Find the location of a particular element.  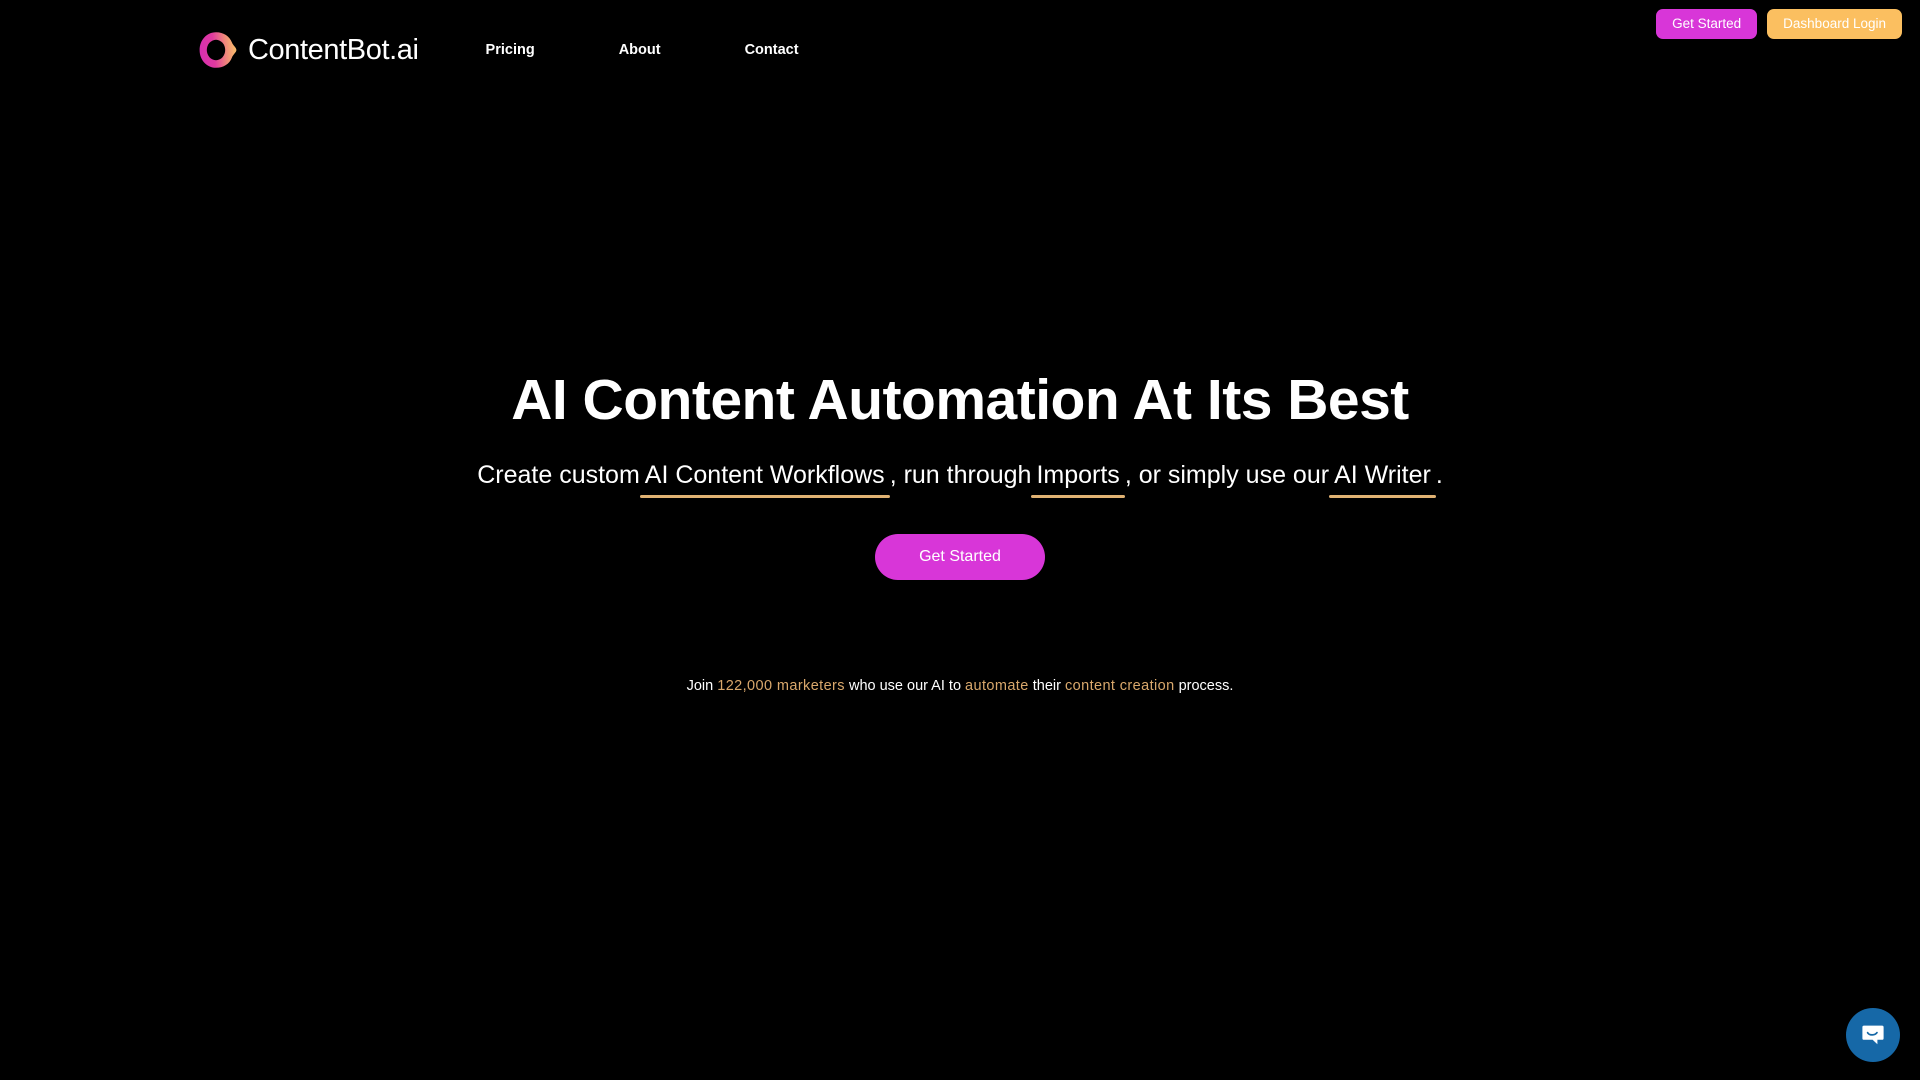

chat-bubble-smile-icon is located at coordinates (1873, 1035).